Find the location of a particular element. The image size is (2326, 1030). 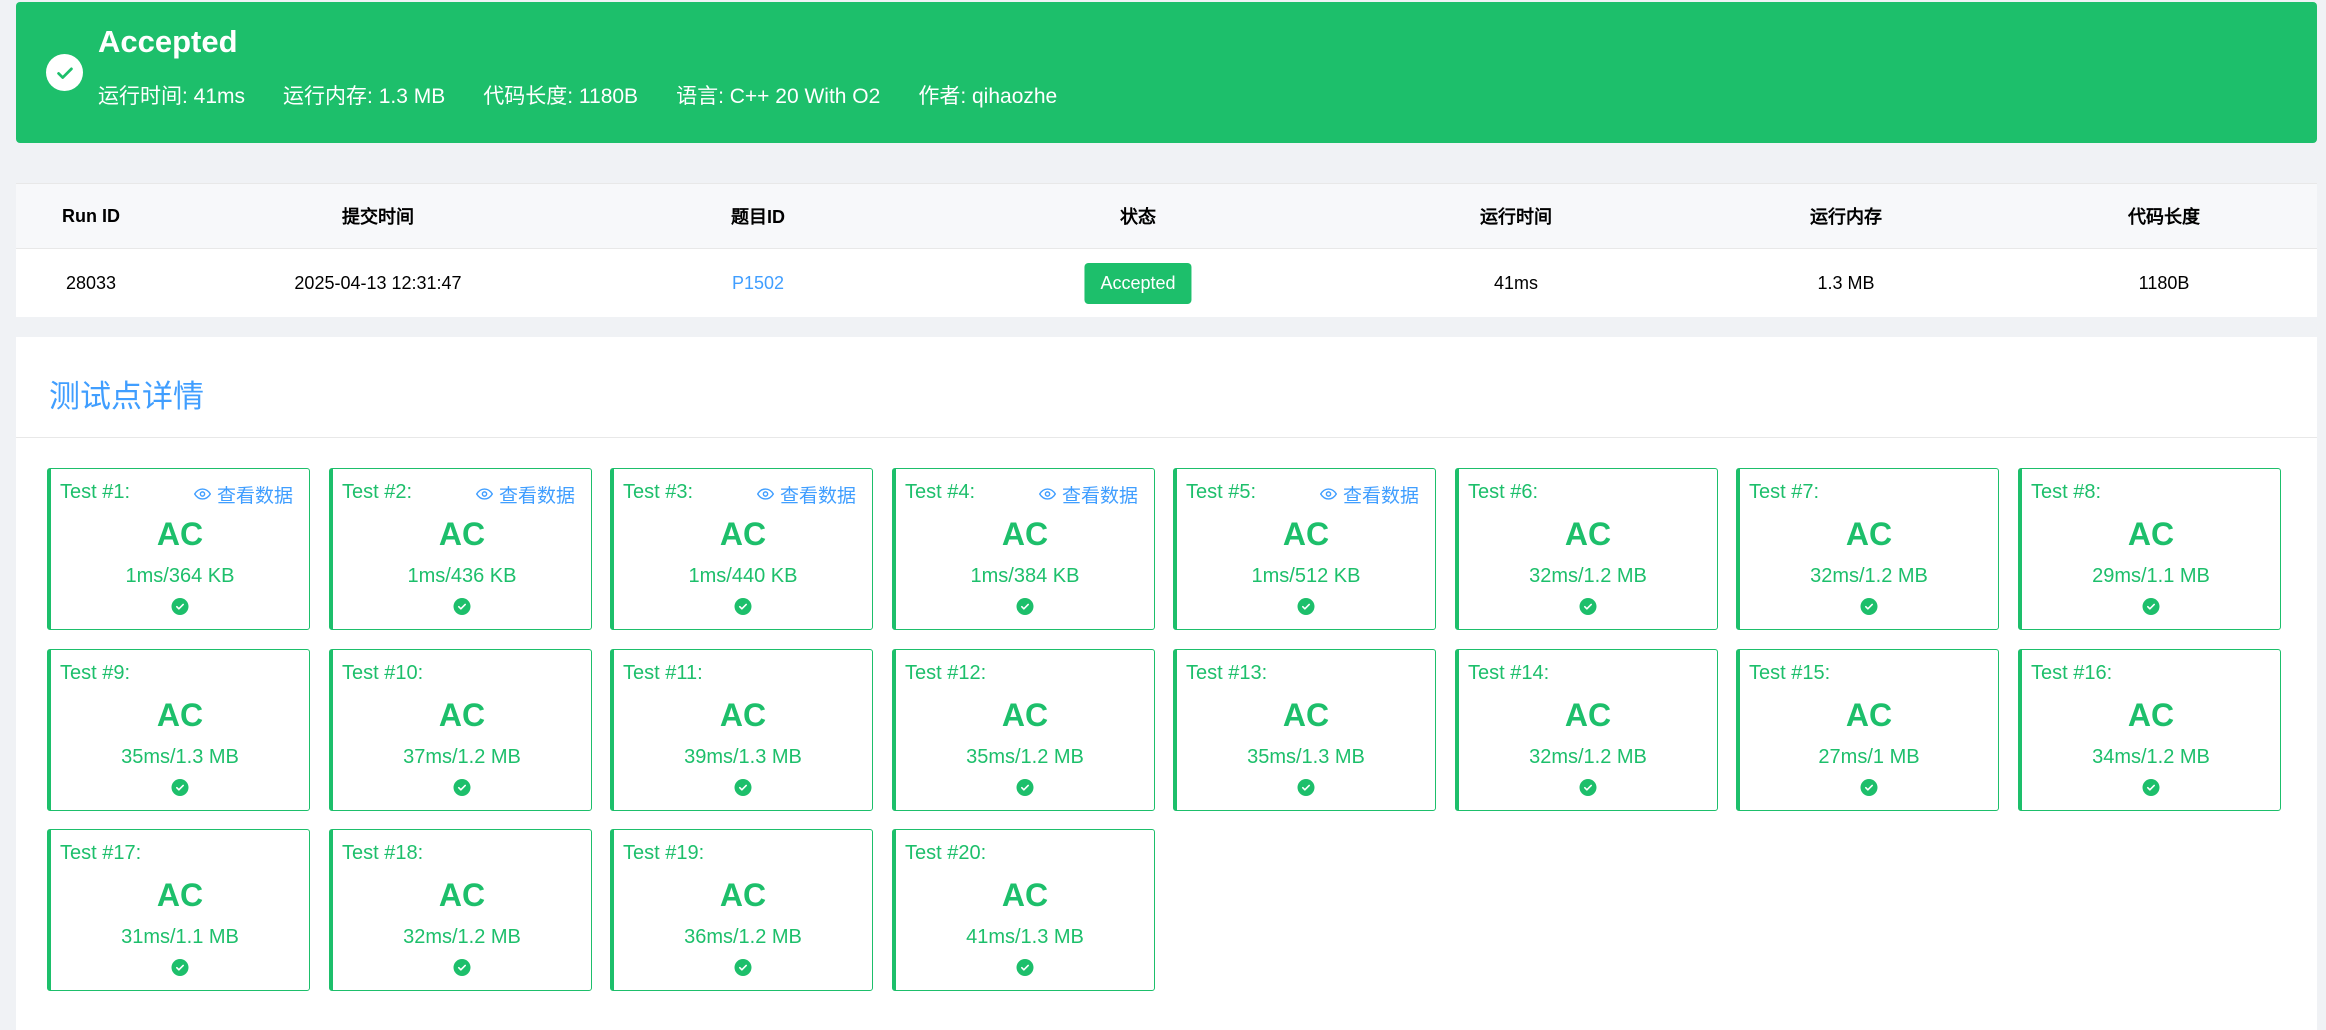

test-case-label: Test #7: is located at coordinates (1784, 492).